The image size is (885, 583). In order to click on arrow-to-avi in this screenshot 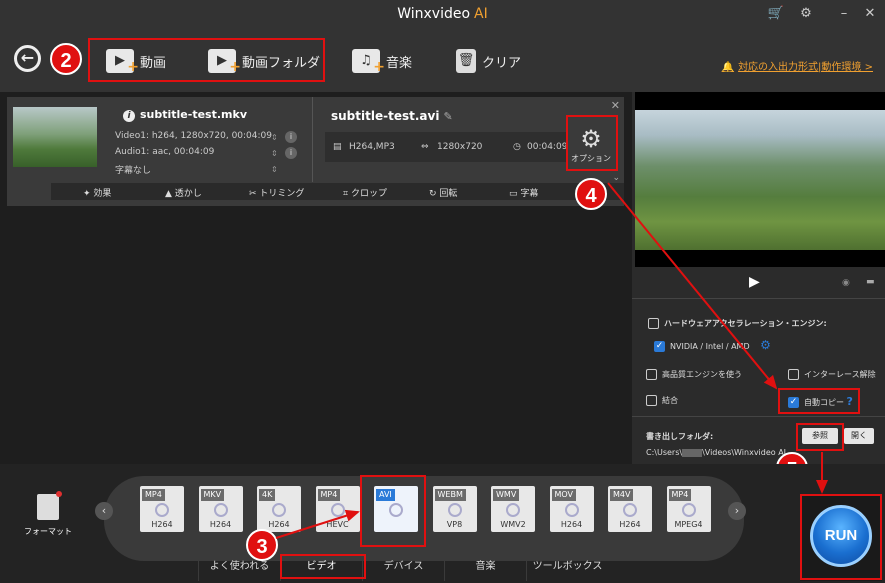, I will do `click(317, 524)`.